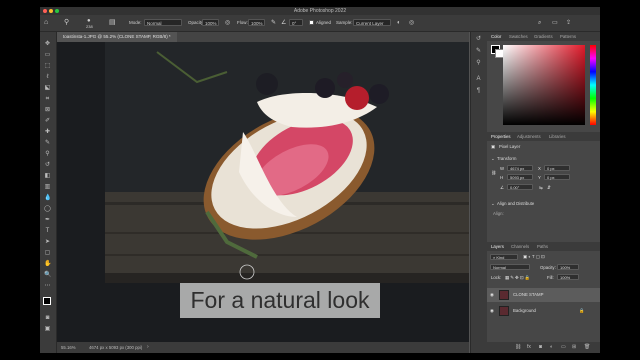 This screenshot has height=360, width=640. I want to click on workspace-icon: ▭, so click(555, 23).